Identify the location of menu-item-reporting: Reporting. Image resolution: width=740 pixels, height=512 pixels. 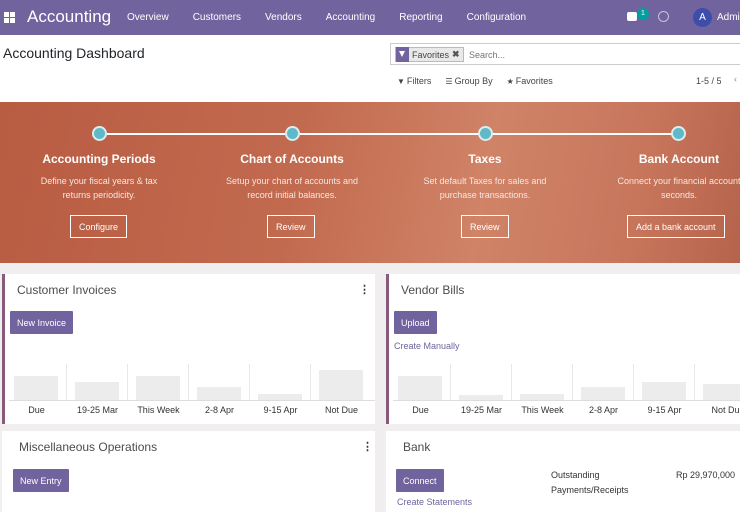
(420, 17).